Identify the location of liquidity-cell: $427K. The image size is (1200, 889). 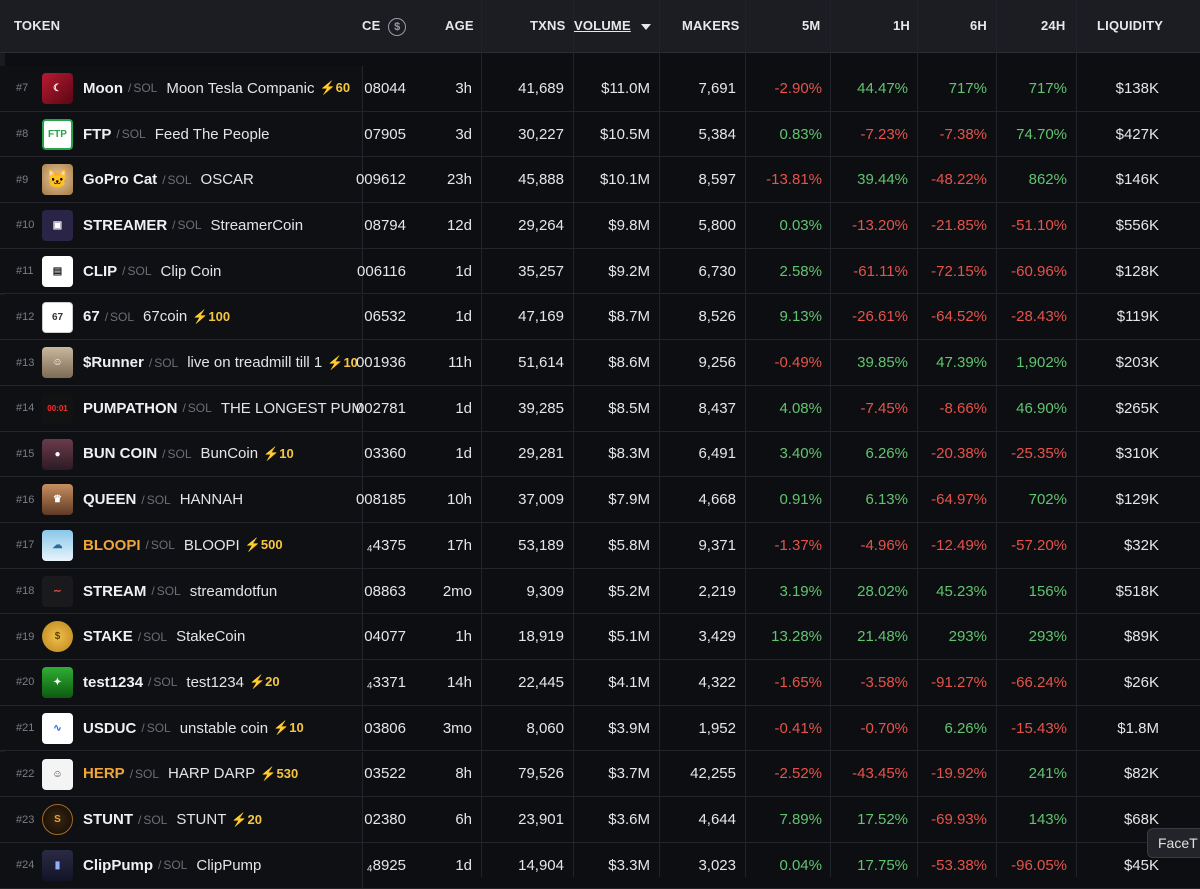
(1137, 134).